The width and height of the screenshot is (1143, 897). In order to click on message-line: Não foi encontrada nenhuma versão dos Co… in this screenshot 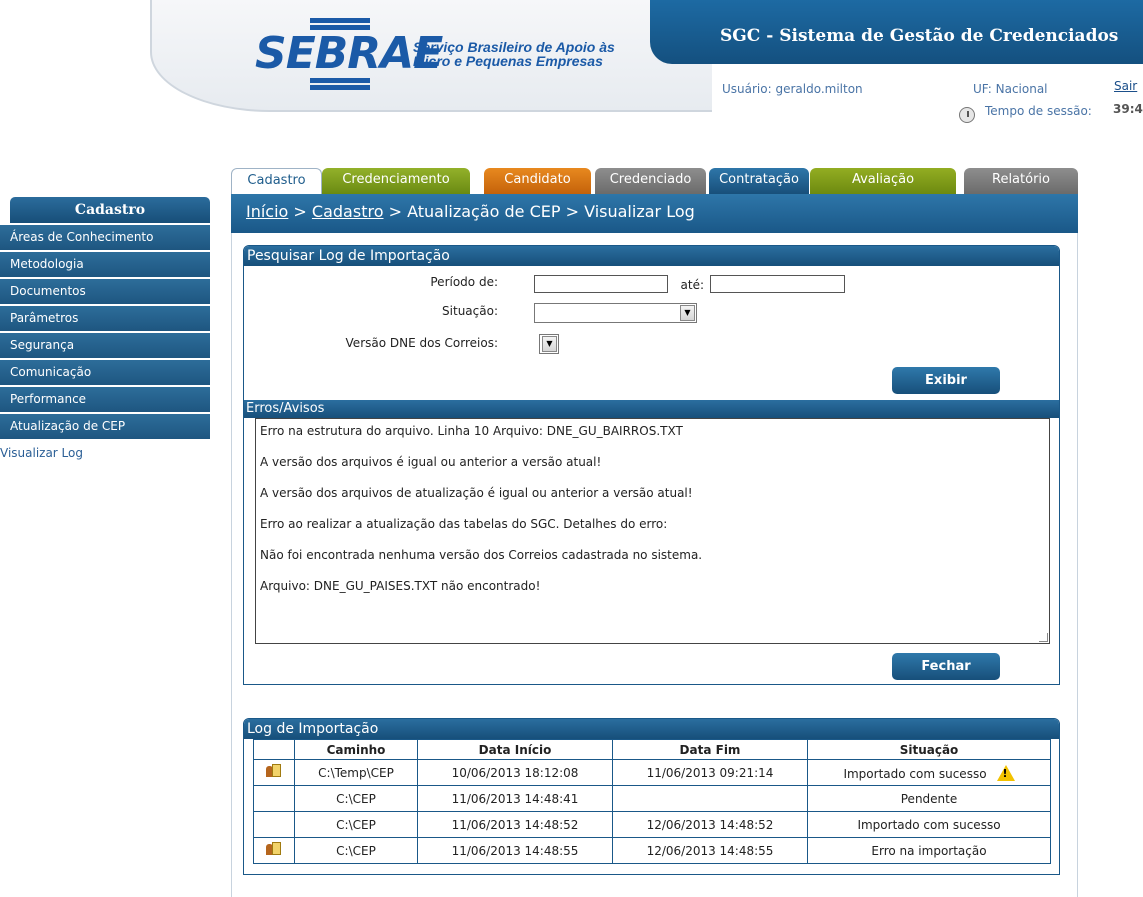, I will do `click(481, 555)`.